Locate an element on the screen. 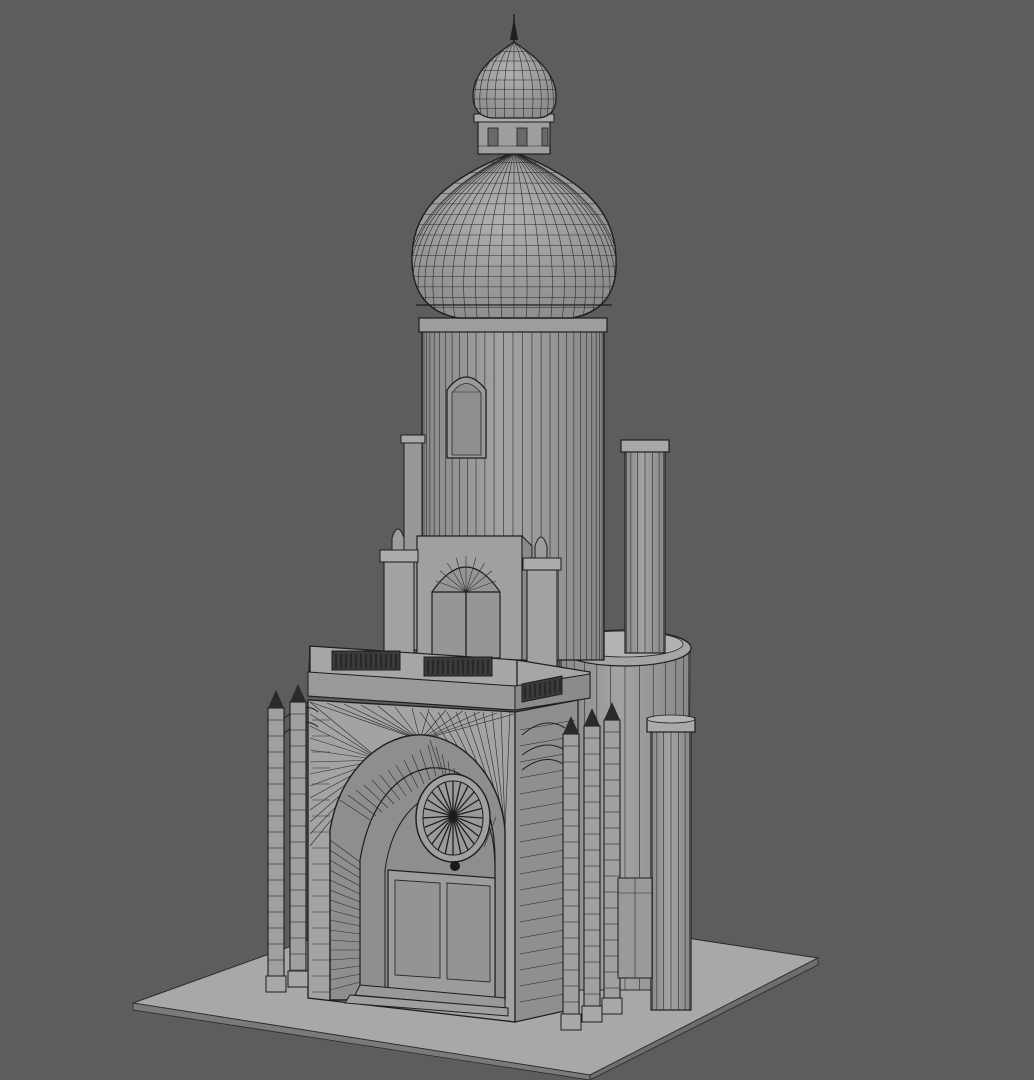  lantern is located at coordinates (514, 134).